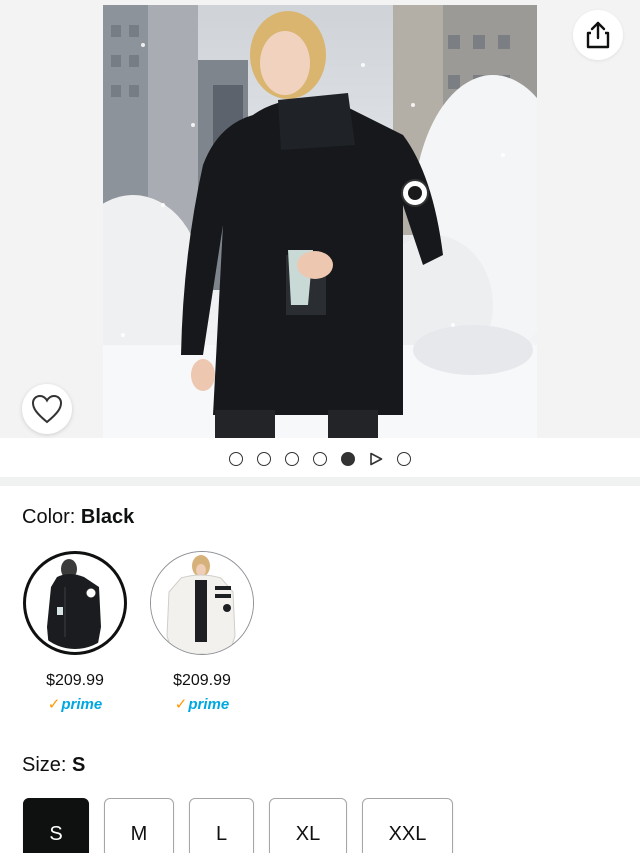 This screenshot has width=640, height=853. I want to click on wishlist-button, so click(47, 409).